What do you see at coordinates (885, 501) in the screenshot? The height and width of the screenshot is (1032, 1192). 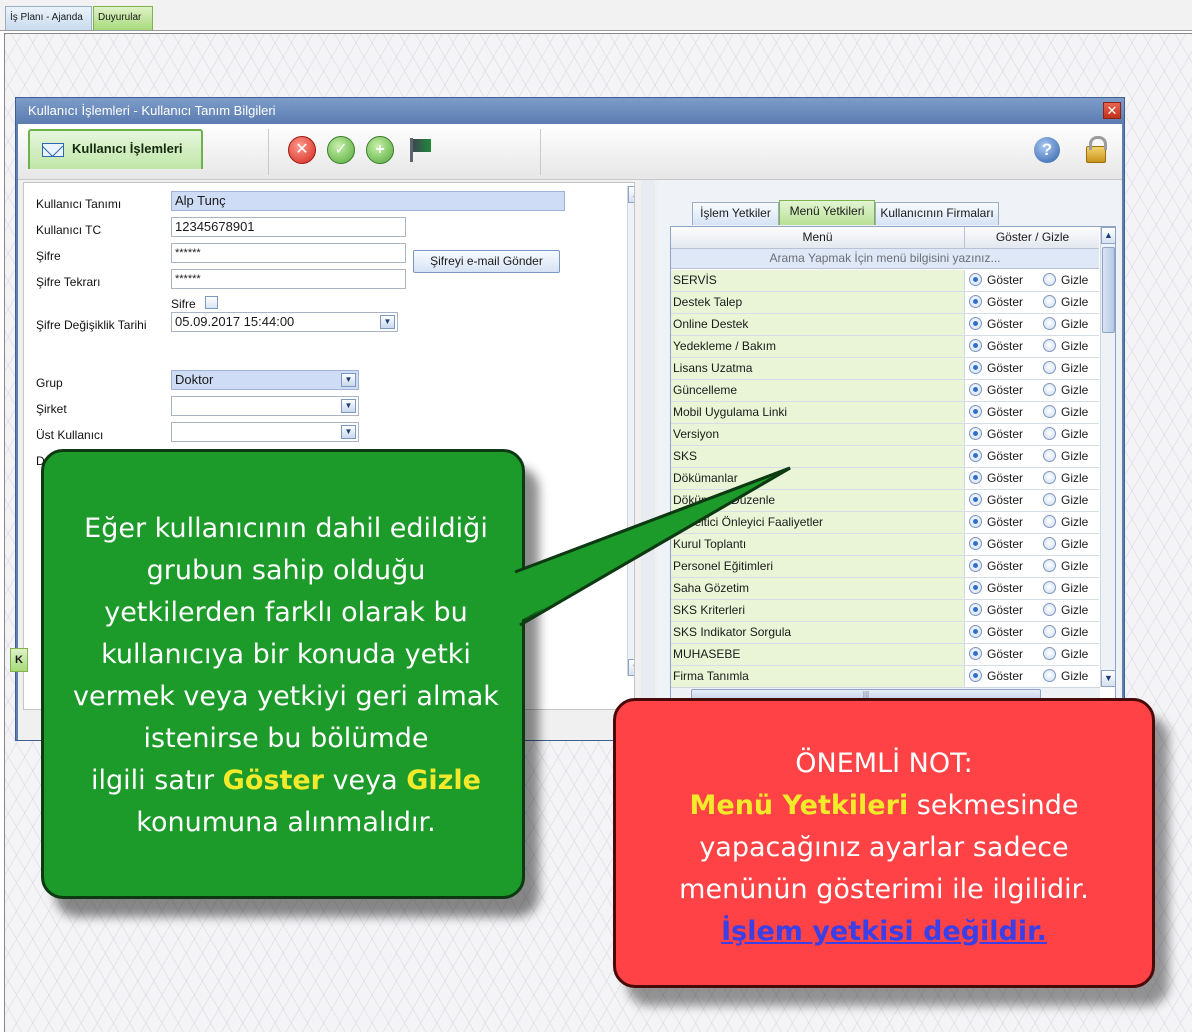 I see `table-row: Dökümanı Düzenle Göster Gizle` at bounding box center [885, 501].